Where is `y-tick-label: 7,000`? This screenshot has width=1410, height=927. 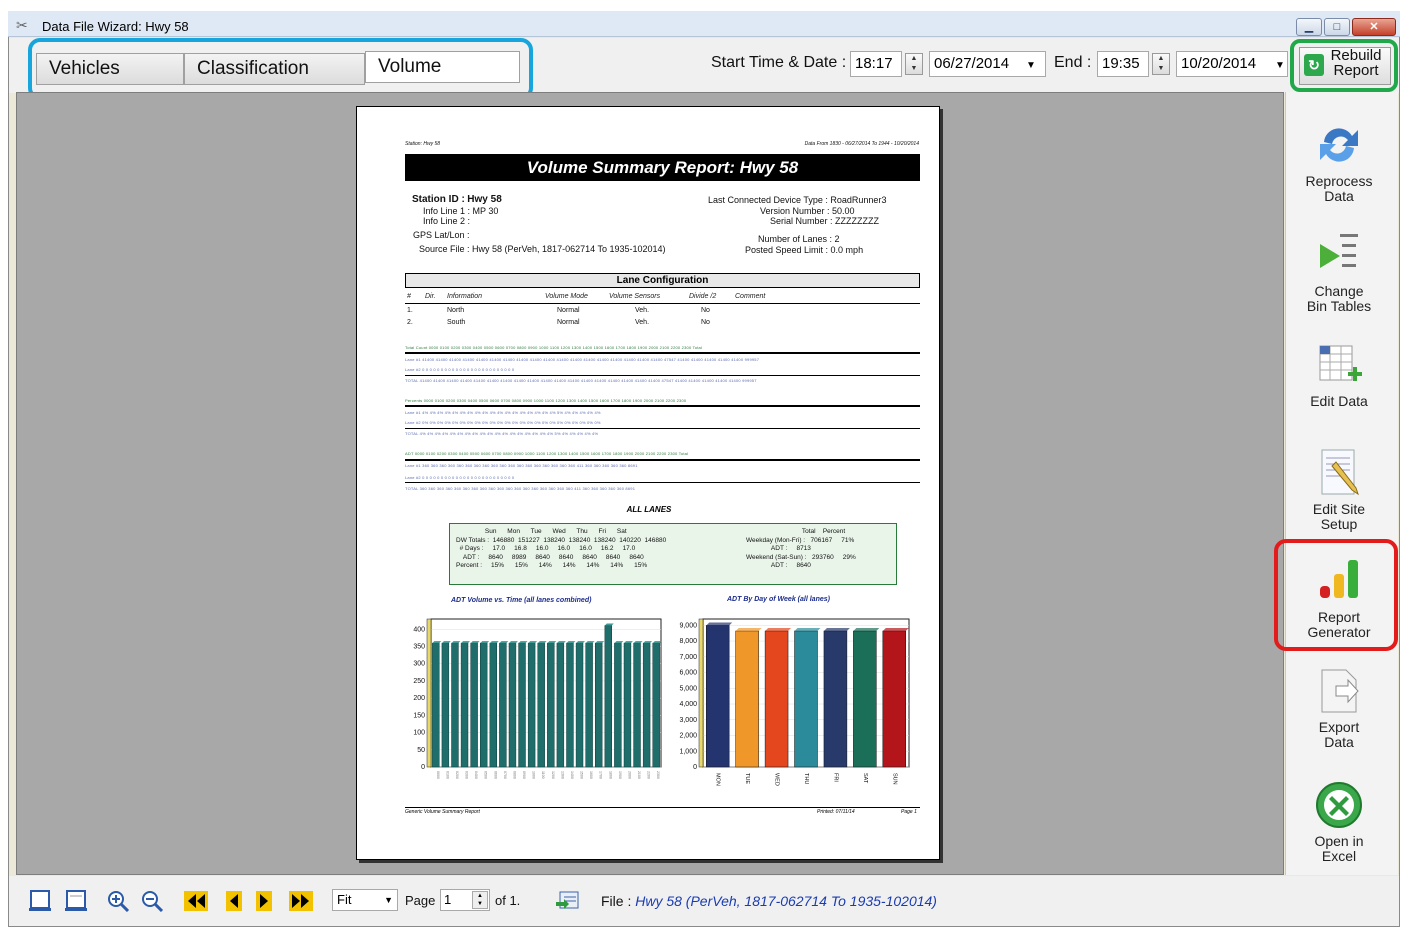
y-tick-label: 7,000 is located at coordinates (688, 657).